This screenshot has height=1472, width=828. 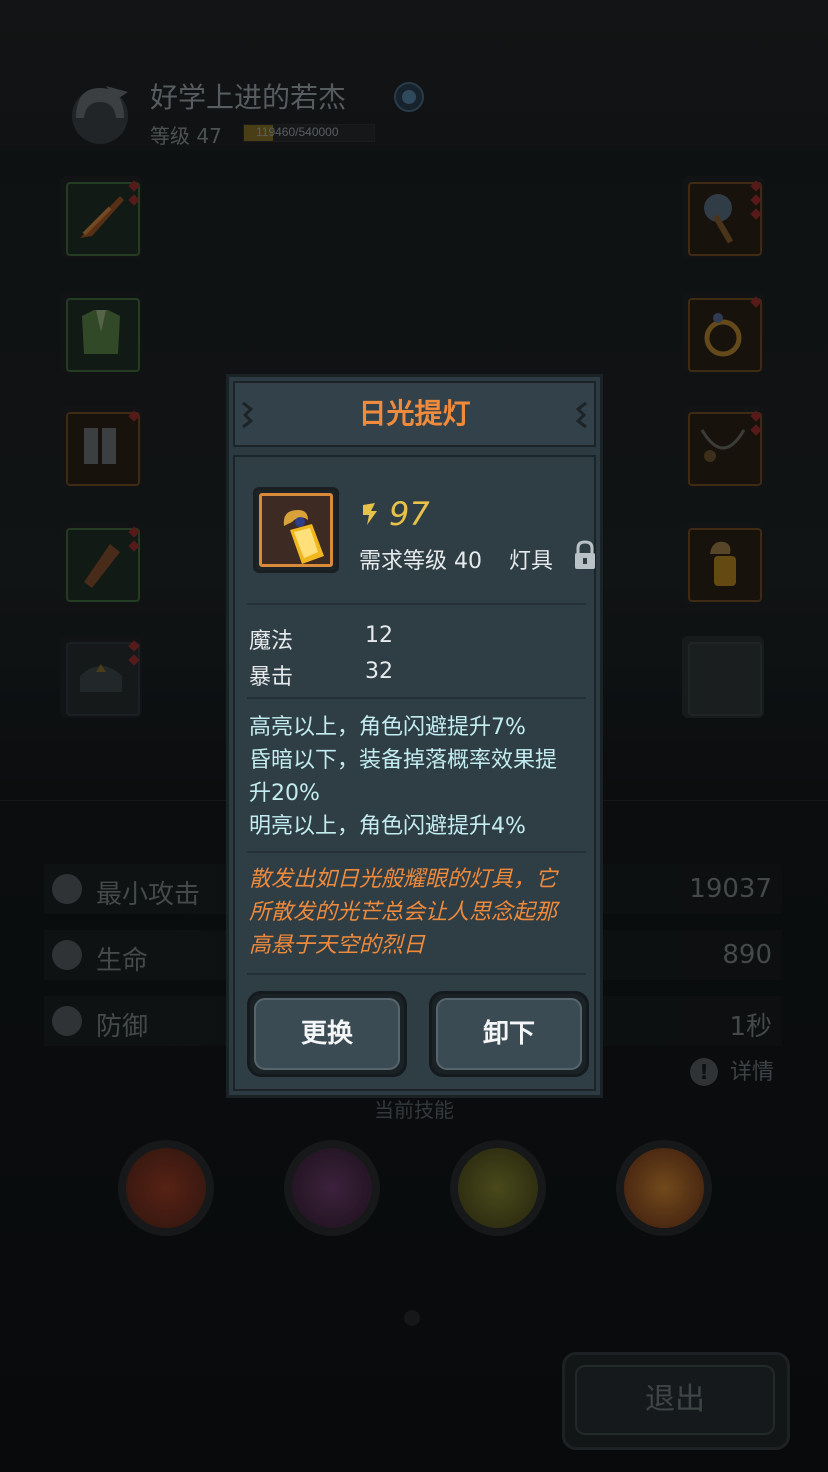 What do you see at coordinates (585, 555) in the screenshot?
I see `lock-icon` at bounding box center [585, 555].